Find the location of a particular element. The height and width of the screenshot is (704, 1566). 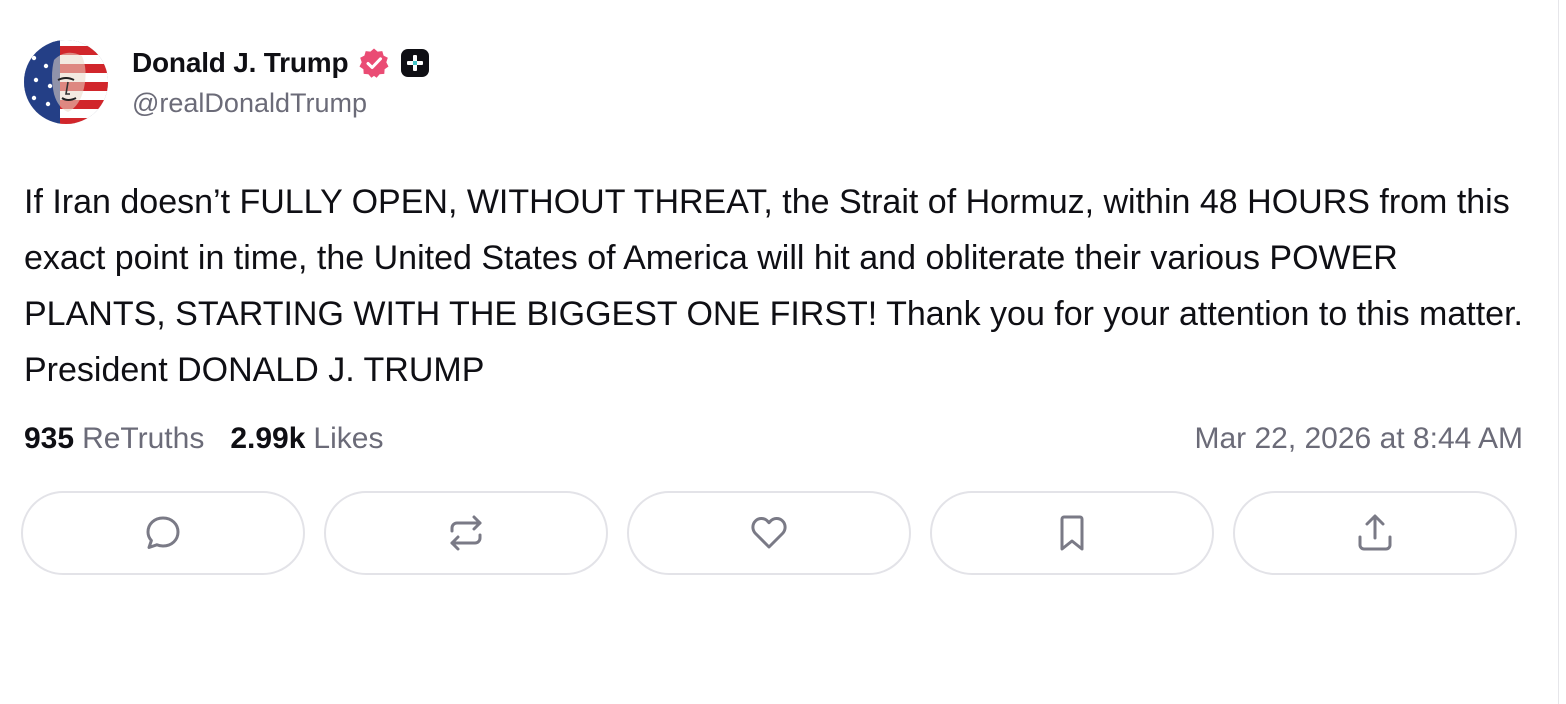

repost-icon is located at coordinates (466, 533).